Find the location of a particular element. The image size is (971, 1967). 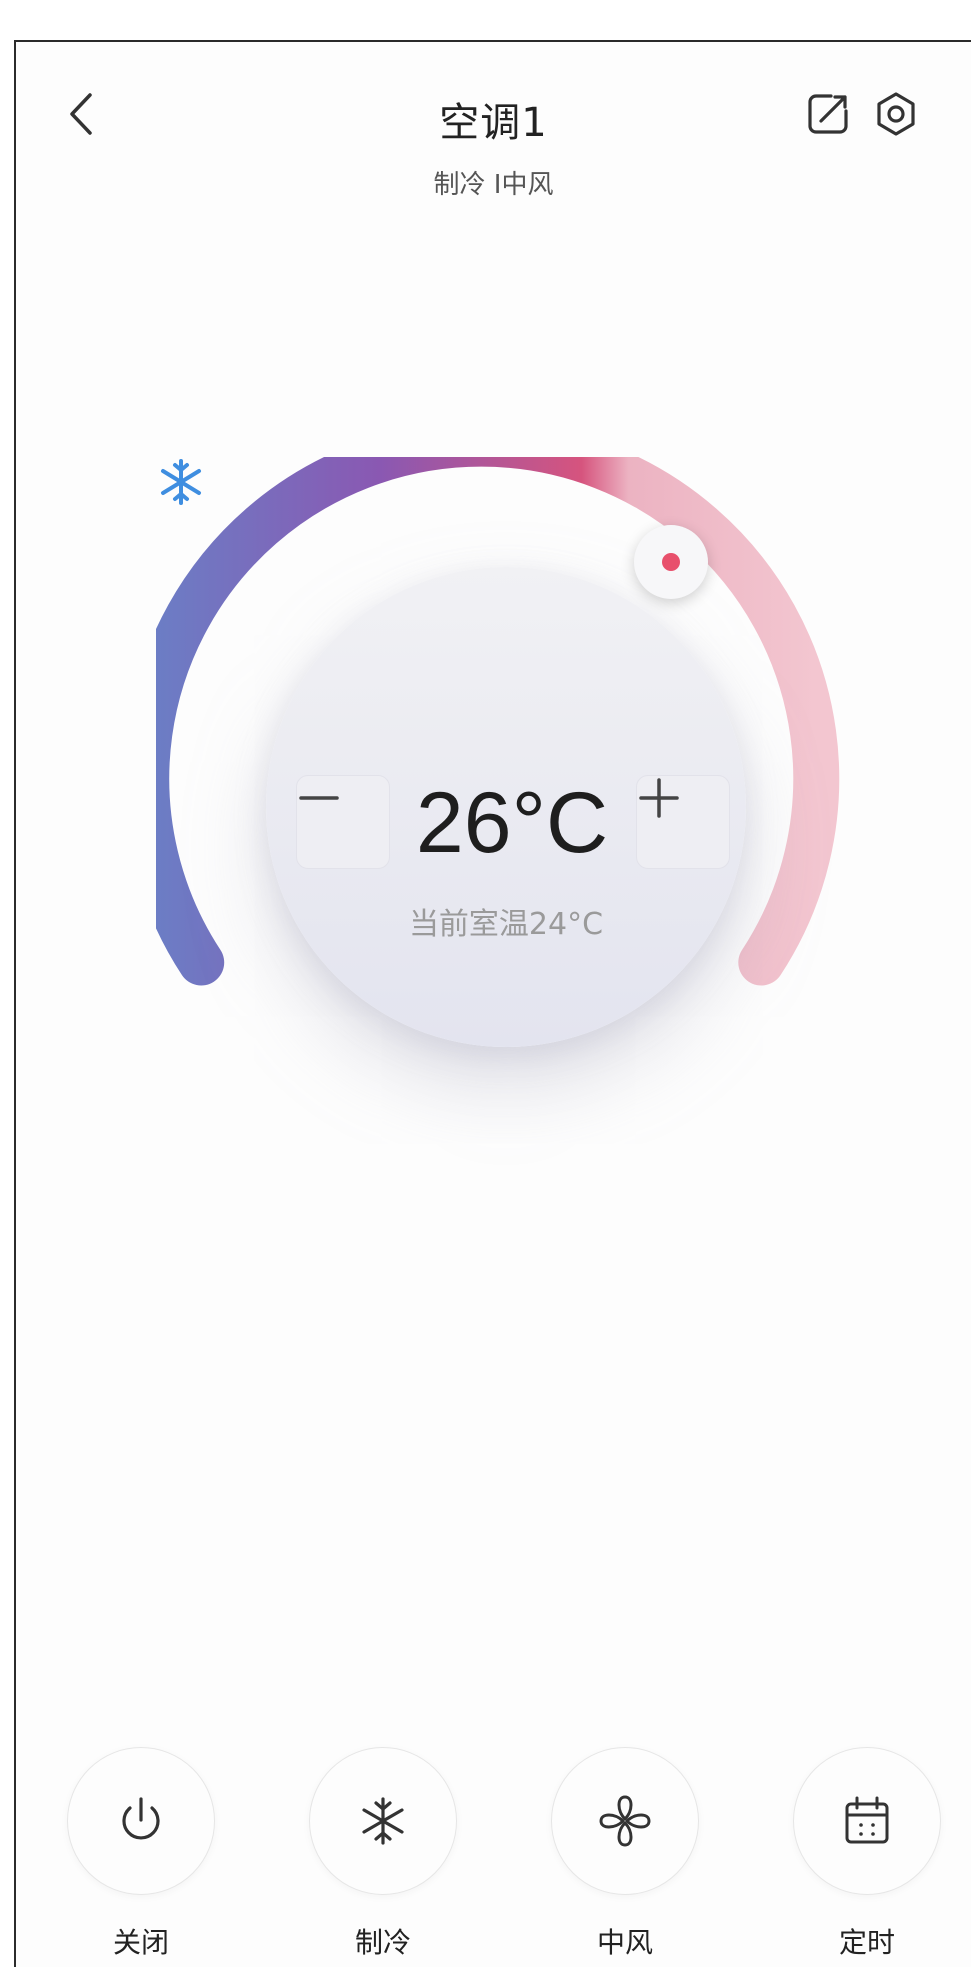

fan-control: 中风 is located at coordinates (625, 1854).